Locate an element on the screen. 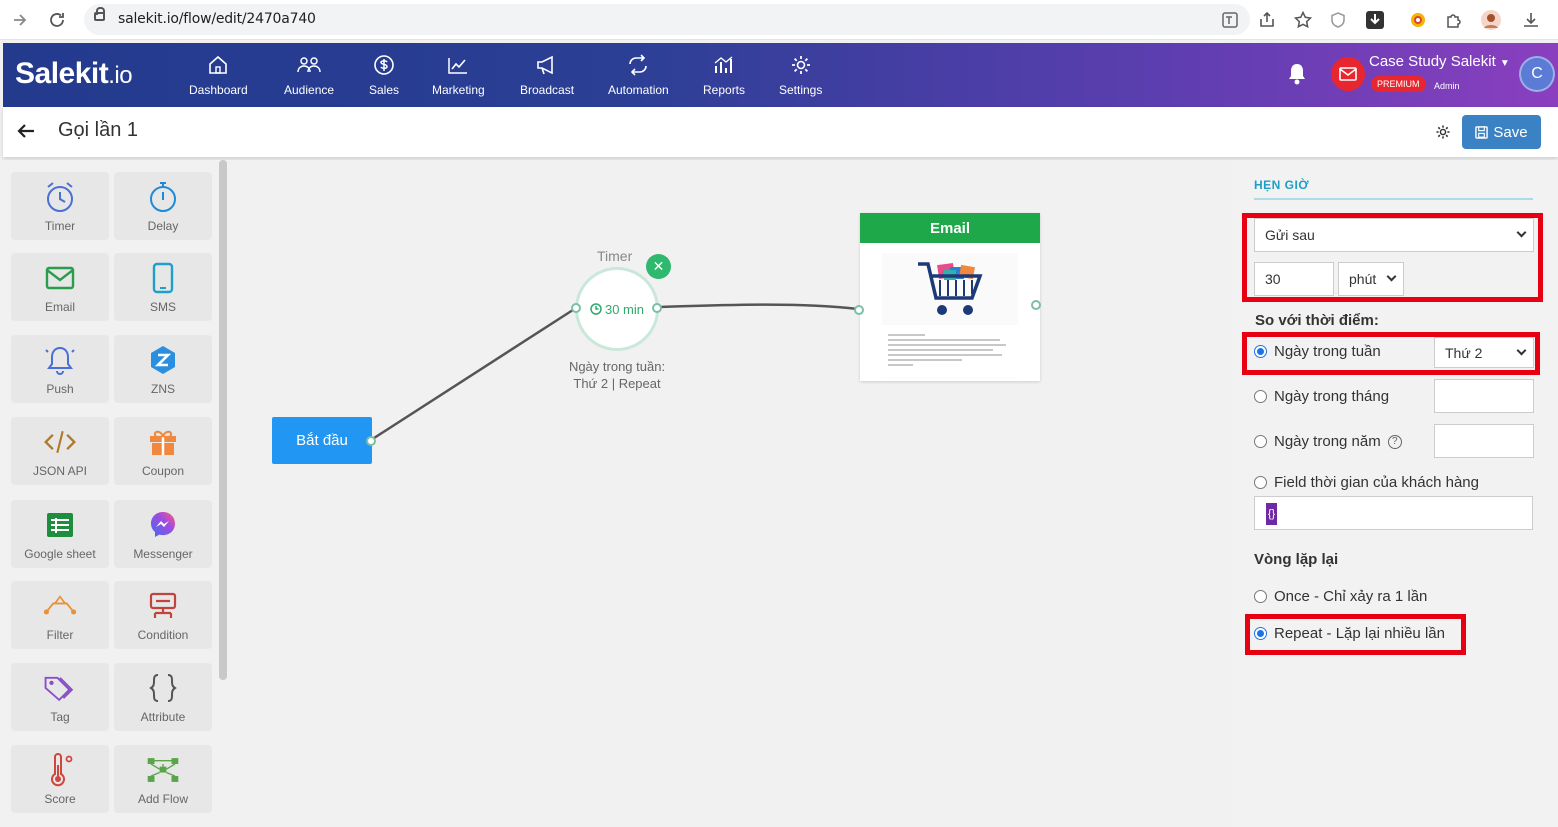  radio-yearday is located at coordinates (1260, 441).